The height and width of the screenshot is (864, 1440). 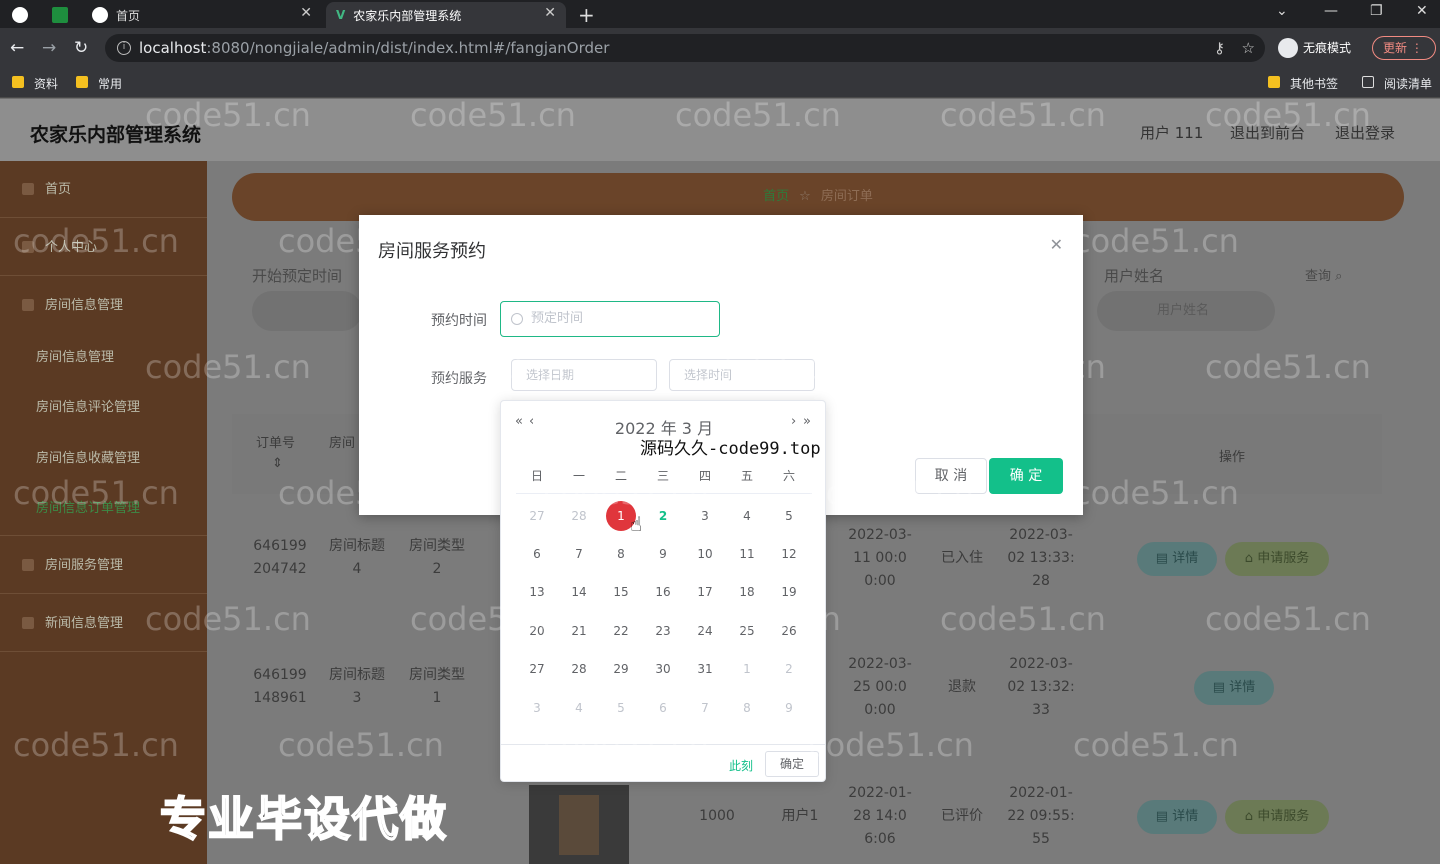 I want to click on date-input: 选择日期, so click(x=584, y=375).